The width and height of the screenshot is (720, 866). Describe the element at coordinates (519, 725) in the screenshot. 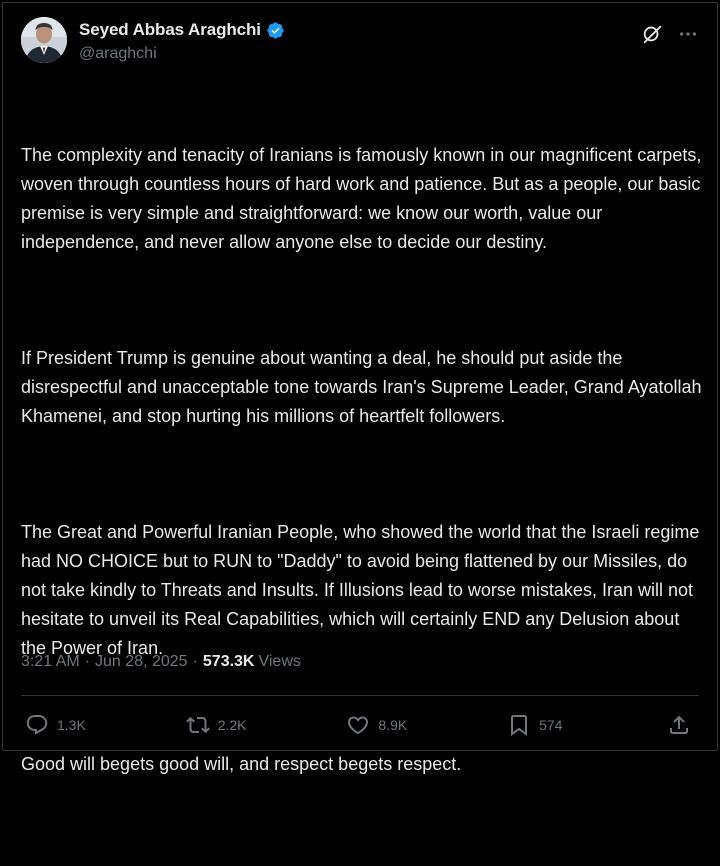

I see `bookmark-icon` at that location.